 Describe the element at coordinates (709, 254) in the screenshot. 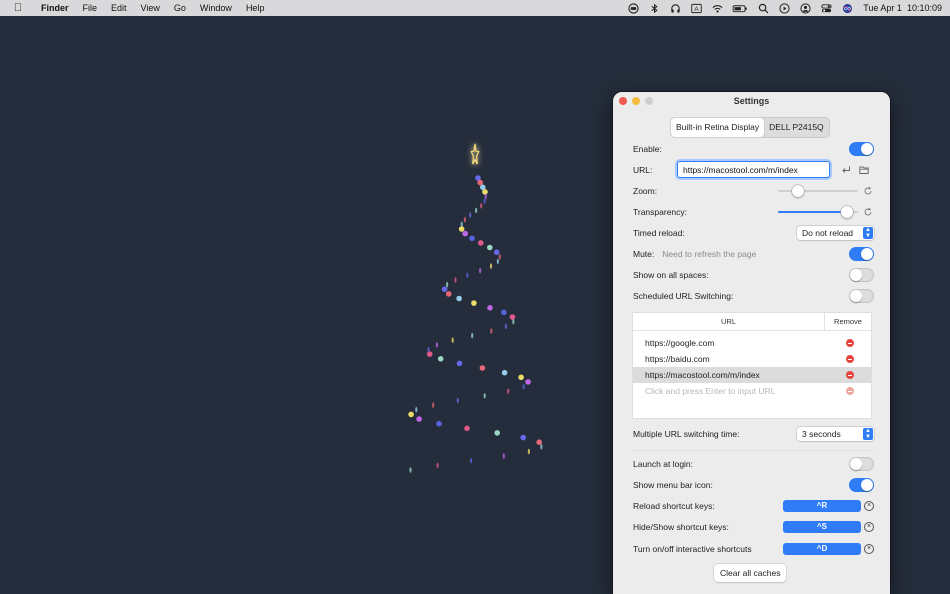

I see `mute-hint: Need to refresh the page` at that location.